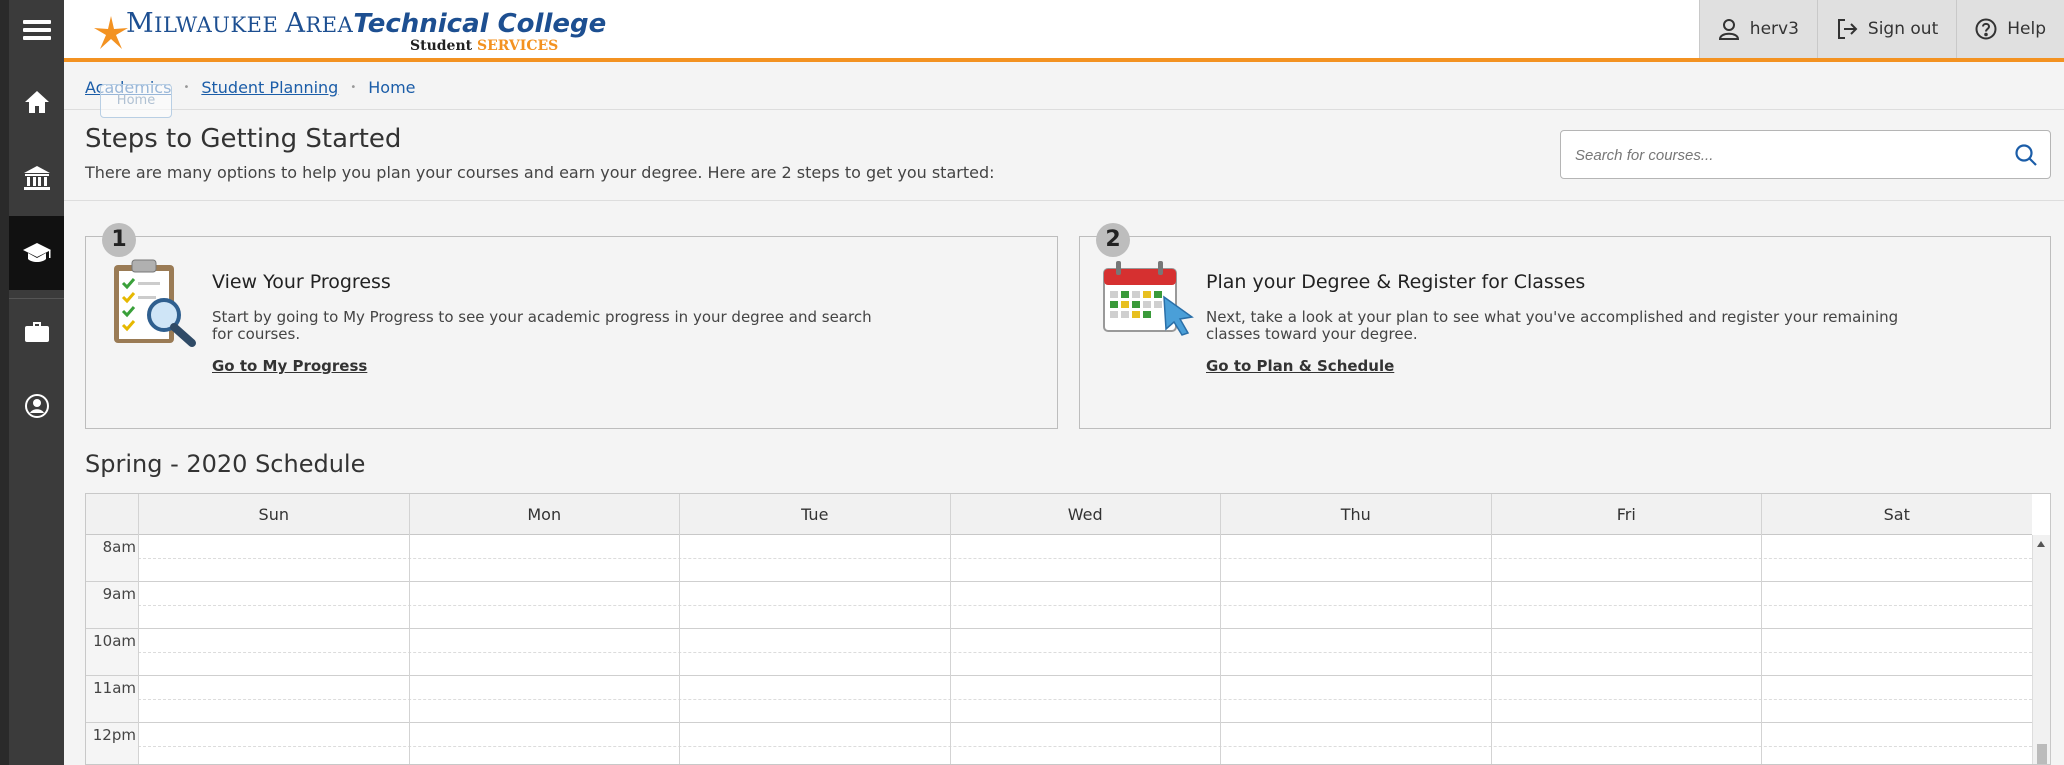  I want to click on go-to-my-progress-link: Go to My Progress, so click(289, 366).